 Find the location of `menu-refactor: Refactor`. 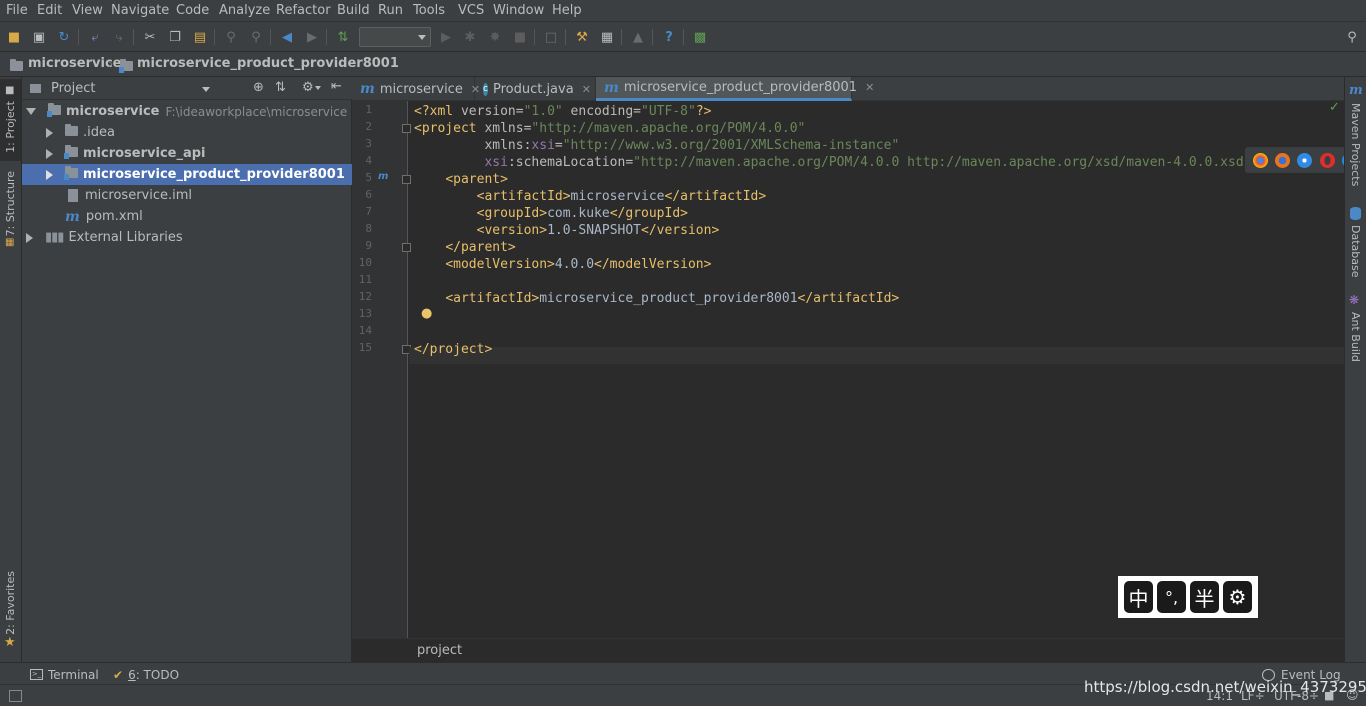

menu-refactor: Refactor is located at coordinates (303, 10).